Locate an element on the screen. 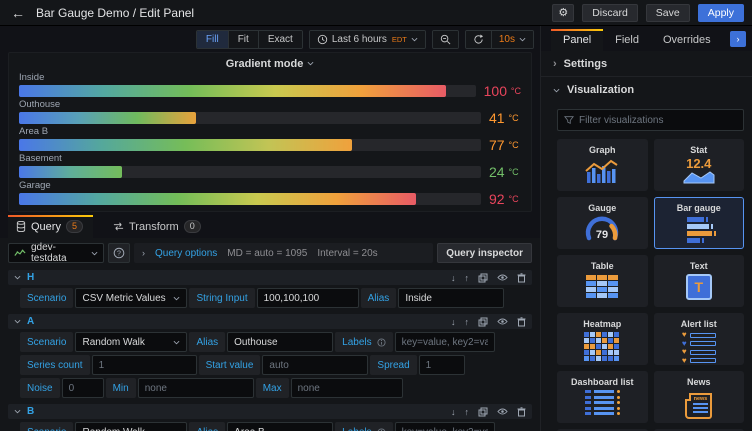  time-range-picker: Last 6 hours EDT is located at coordinates (367, 39).